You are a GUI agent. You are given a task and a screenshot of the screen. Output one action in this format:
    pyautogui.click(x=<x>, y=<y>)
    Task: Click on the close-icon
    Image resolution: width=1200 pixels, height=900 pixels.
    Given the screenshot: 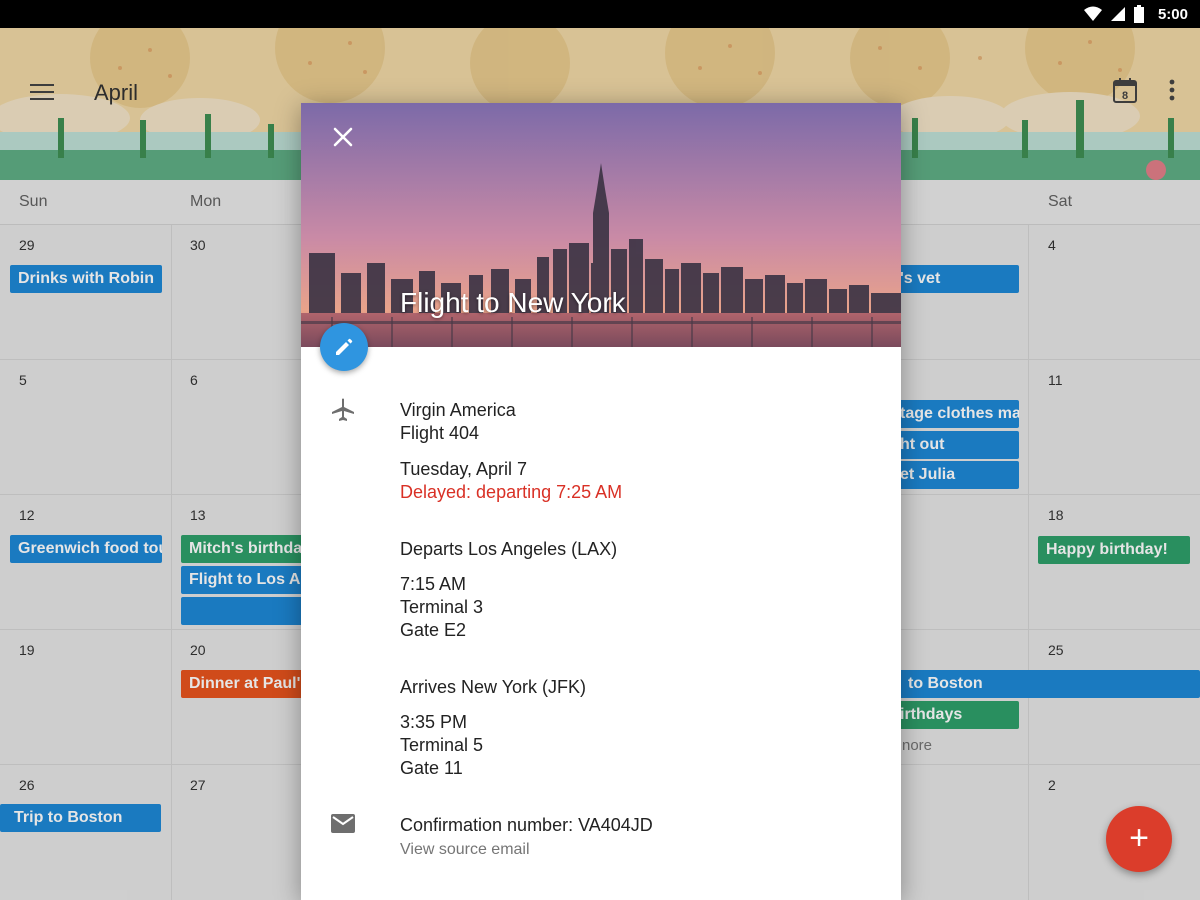 What is the action you would take?
    pyautogui.click(x=343, y=137)
    